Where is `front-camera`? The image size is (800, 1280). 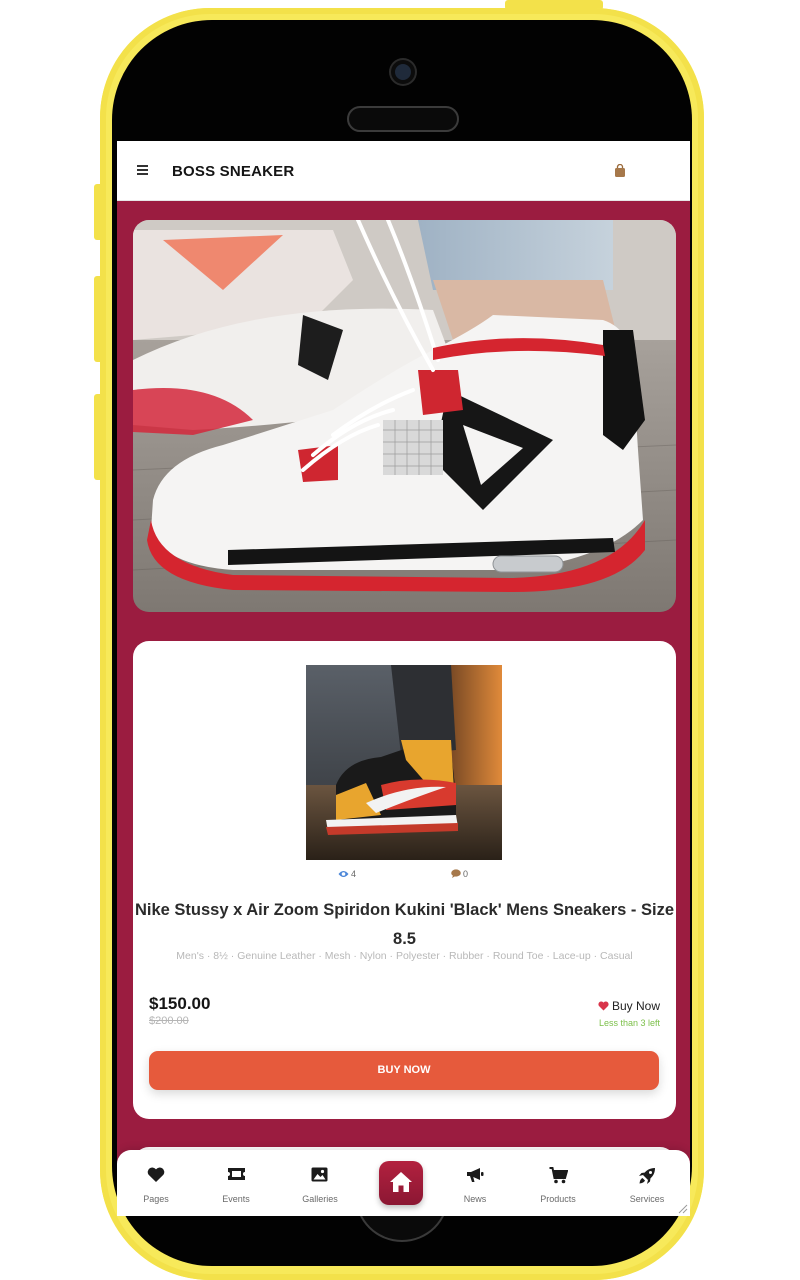
front-camera is located at coordinates (403, 72).